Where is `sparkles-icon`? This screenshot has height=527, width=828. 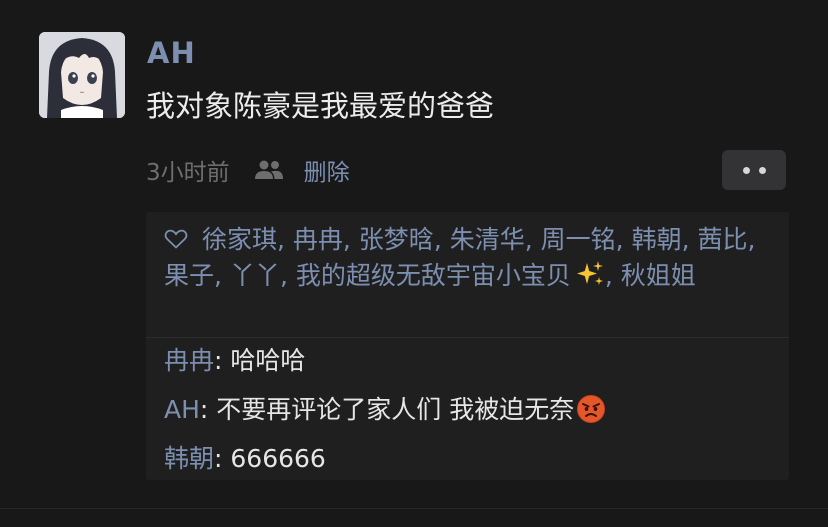
sparkles-icon is located at coordinates (590, 274).